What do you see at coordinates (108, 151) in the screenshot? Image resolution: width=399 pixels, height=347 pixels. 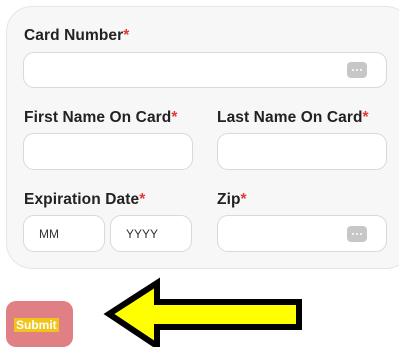 I see `first-name-field` at bounding box center [108, 151].